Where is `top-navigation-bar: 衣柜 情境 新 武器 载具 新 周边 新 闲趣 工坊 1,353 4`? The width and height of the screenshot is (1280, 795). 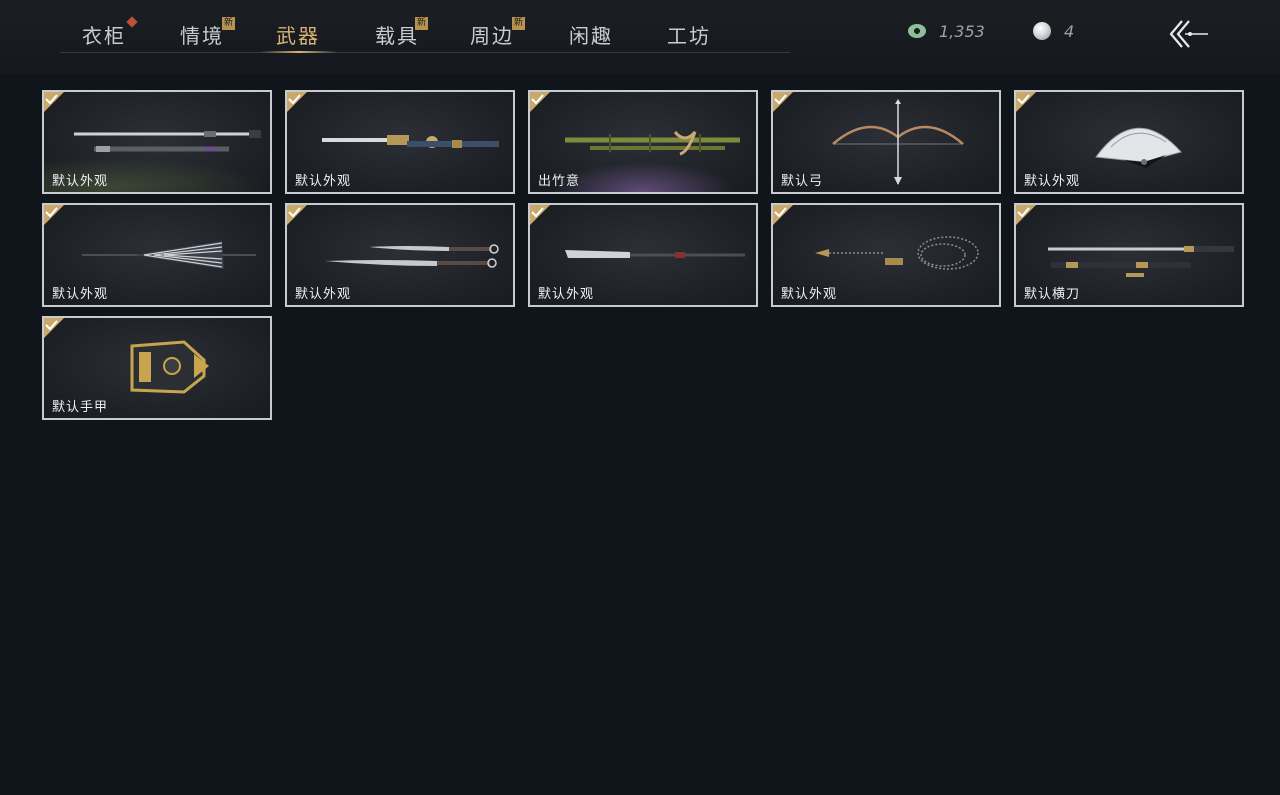 top-navigation-bar: 衣柜 情境 新 武器 载具 新 周边 新 闲趣 工坊 1,353 4 is located at coordinates (640, 37).